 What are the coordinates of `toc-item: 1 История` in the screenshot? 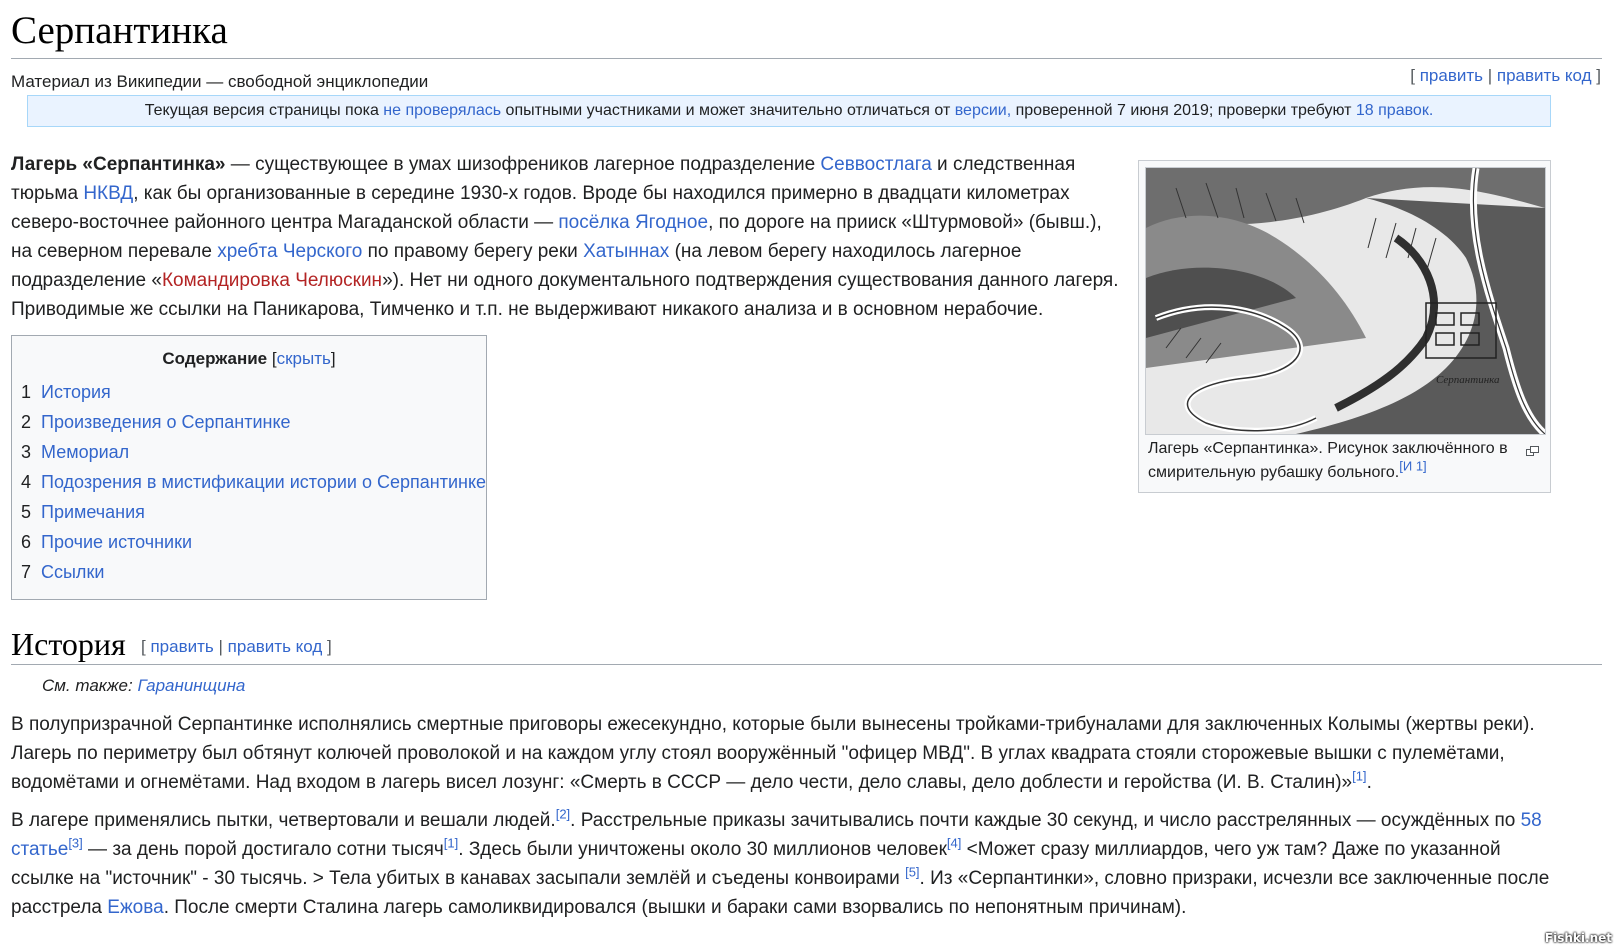 It's located at (253, 394).